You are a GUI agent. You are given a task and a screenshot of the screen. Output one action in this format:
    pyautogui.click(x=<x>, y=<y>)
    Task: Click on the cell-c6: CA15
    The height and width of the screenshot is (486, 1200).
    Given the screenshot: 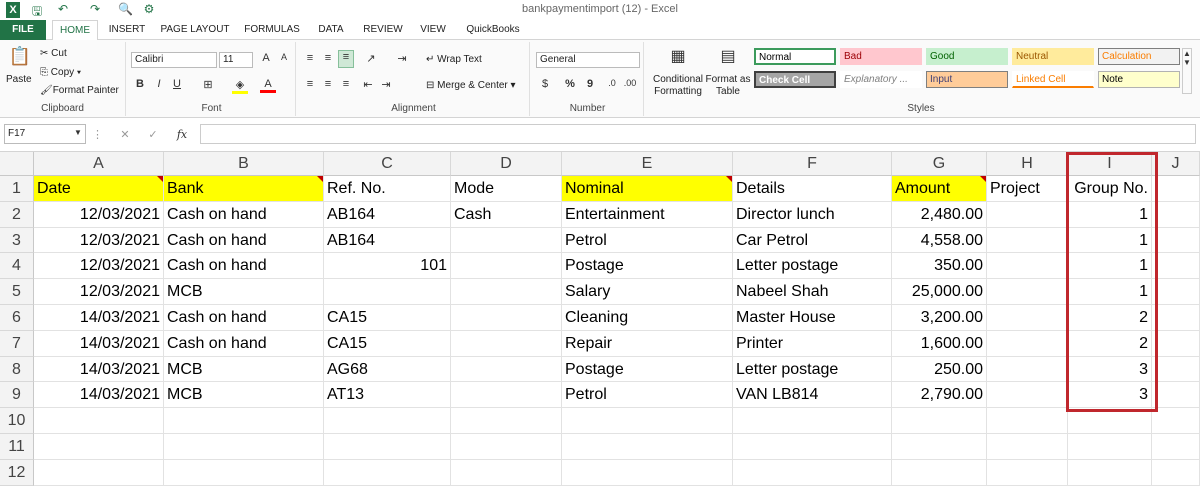 What is the action you would take?
    pyautogui.click(x=387, y=318)
    